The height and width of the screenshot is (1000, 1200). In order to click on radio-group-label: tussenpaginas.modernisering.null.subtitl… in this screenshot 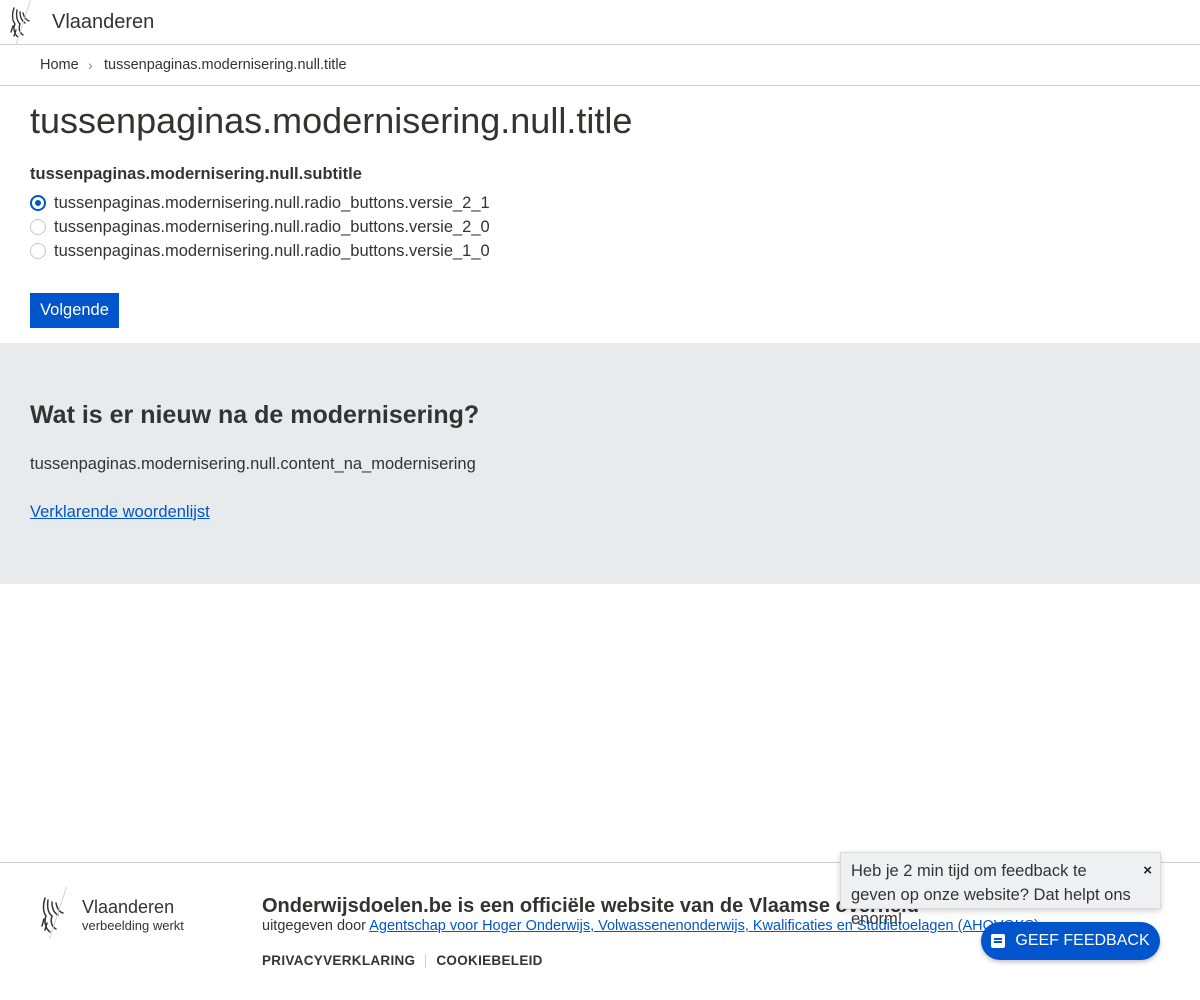, I will do `click(196, 174)`.